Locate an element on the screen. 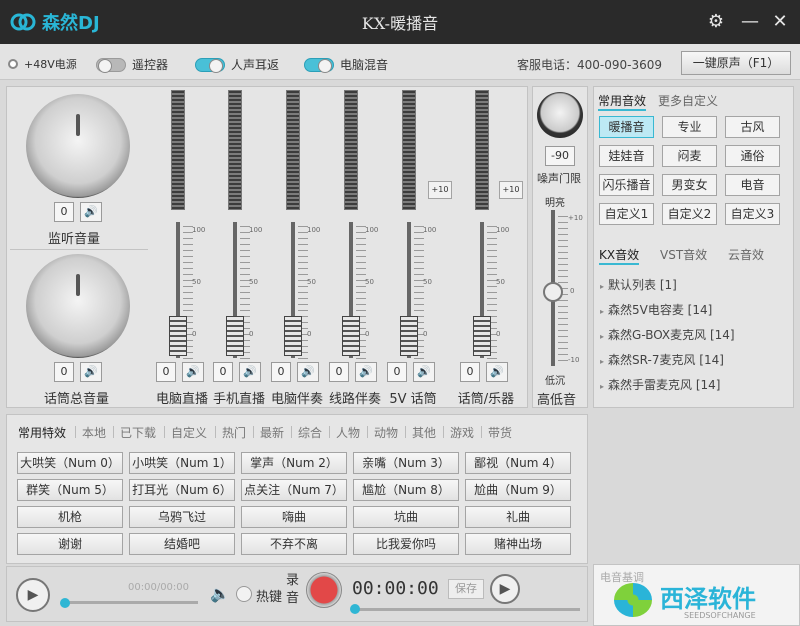  master-mic-speaker-icon: 🔊 is located at coordinates (91, 372).